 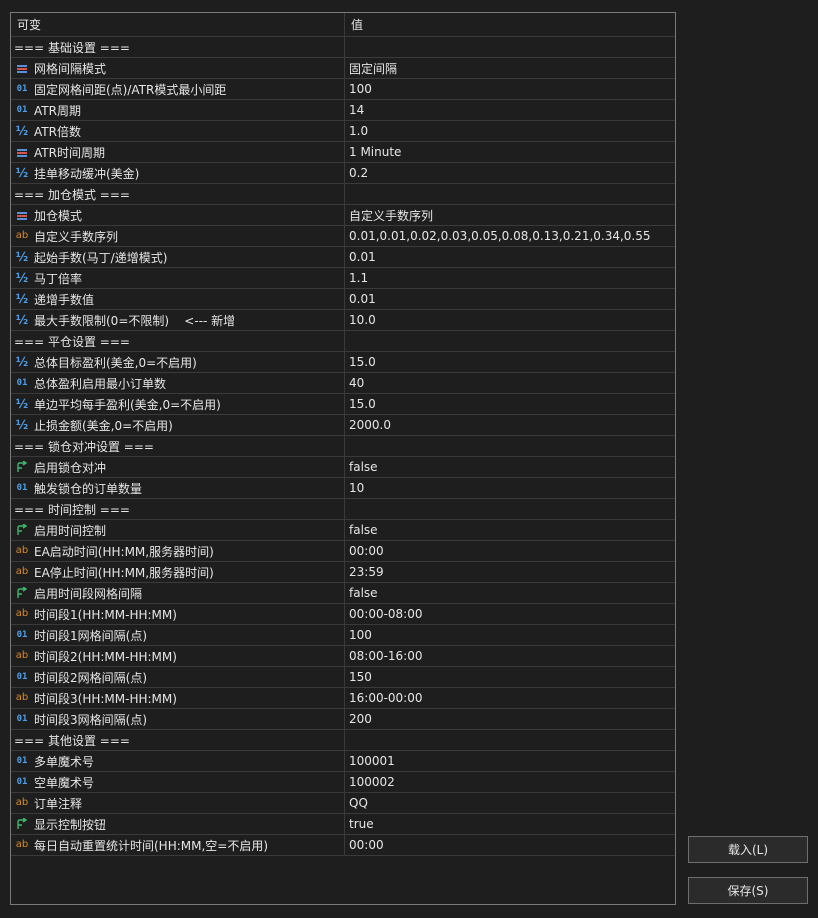 I want to click on parameter-row: ½ 起始手数(马丁/递增模式) 0.01, so click(x=343, y=257).